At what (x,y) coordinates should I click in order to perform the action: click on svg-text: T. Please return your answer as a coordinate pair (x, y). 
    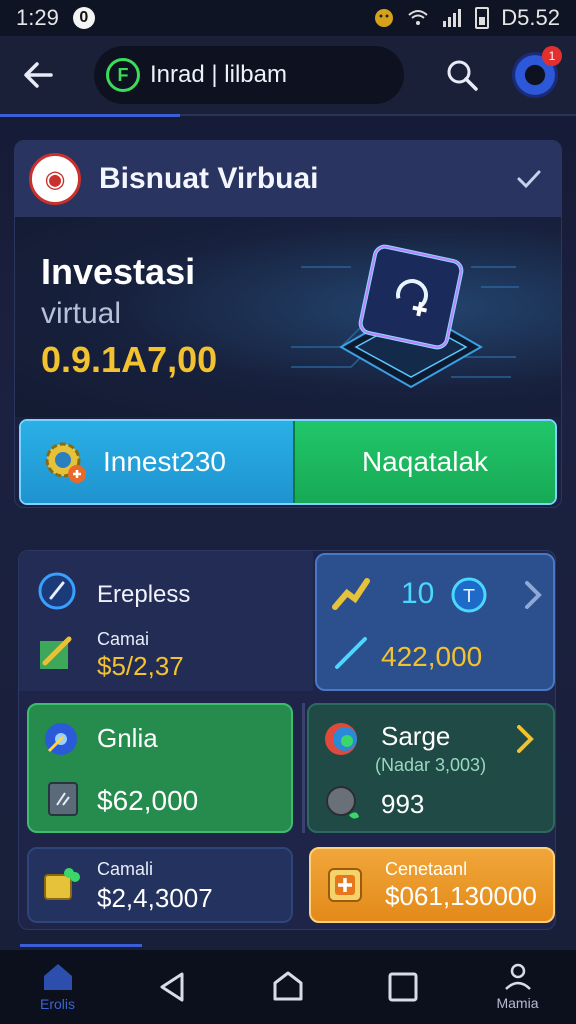
    Looking at the image, I should click on (469, 596).